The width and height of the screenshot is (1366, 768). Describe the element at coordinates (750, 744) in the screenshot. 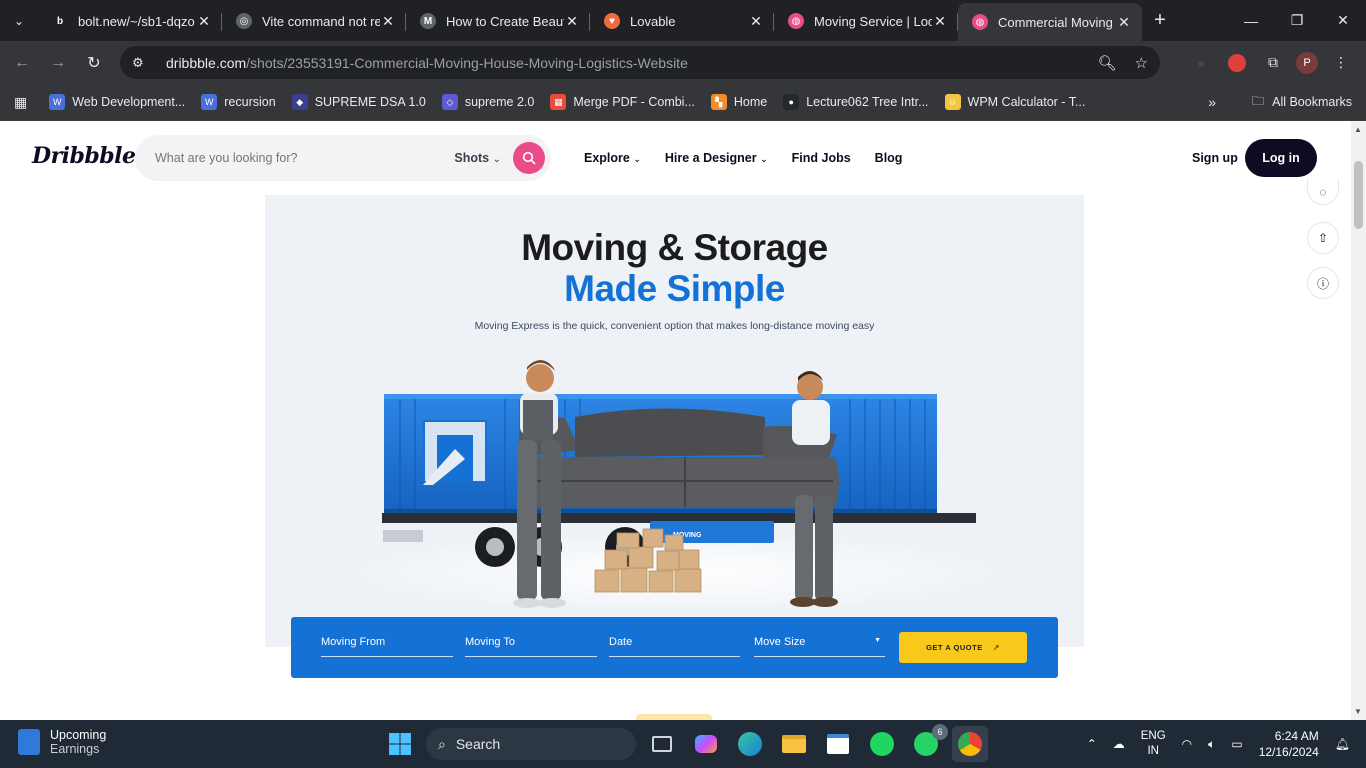

I see `edge-icon` at that location.